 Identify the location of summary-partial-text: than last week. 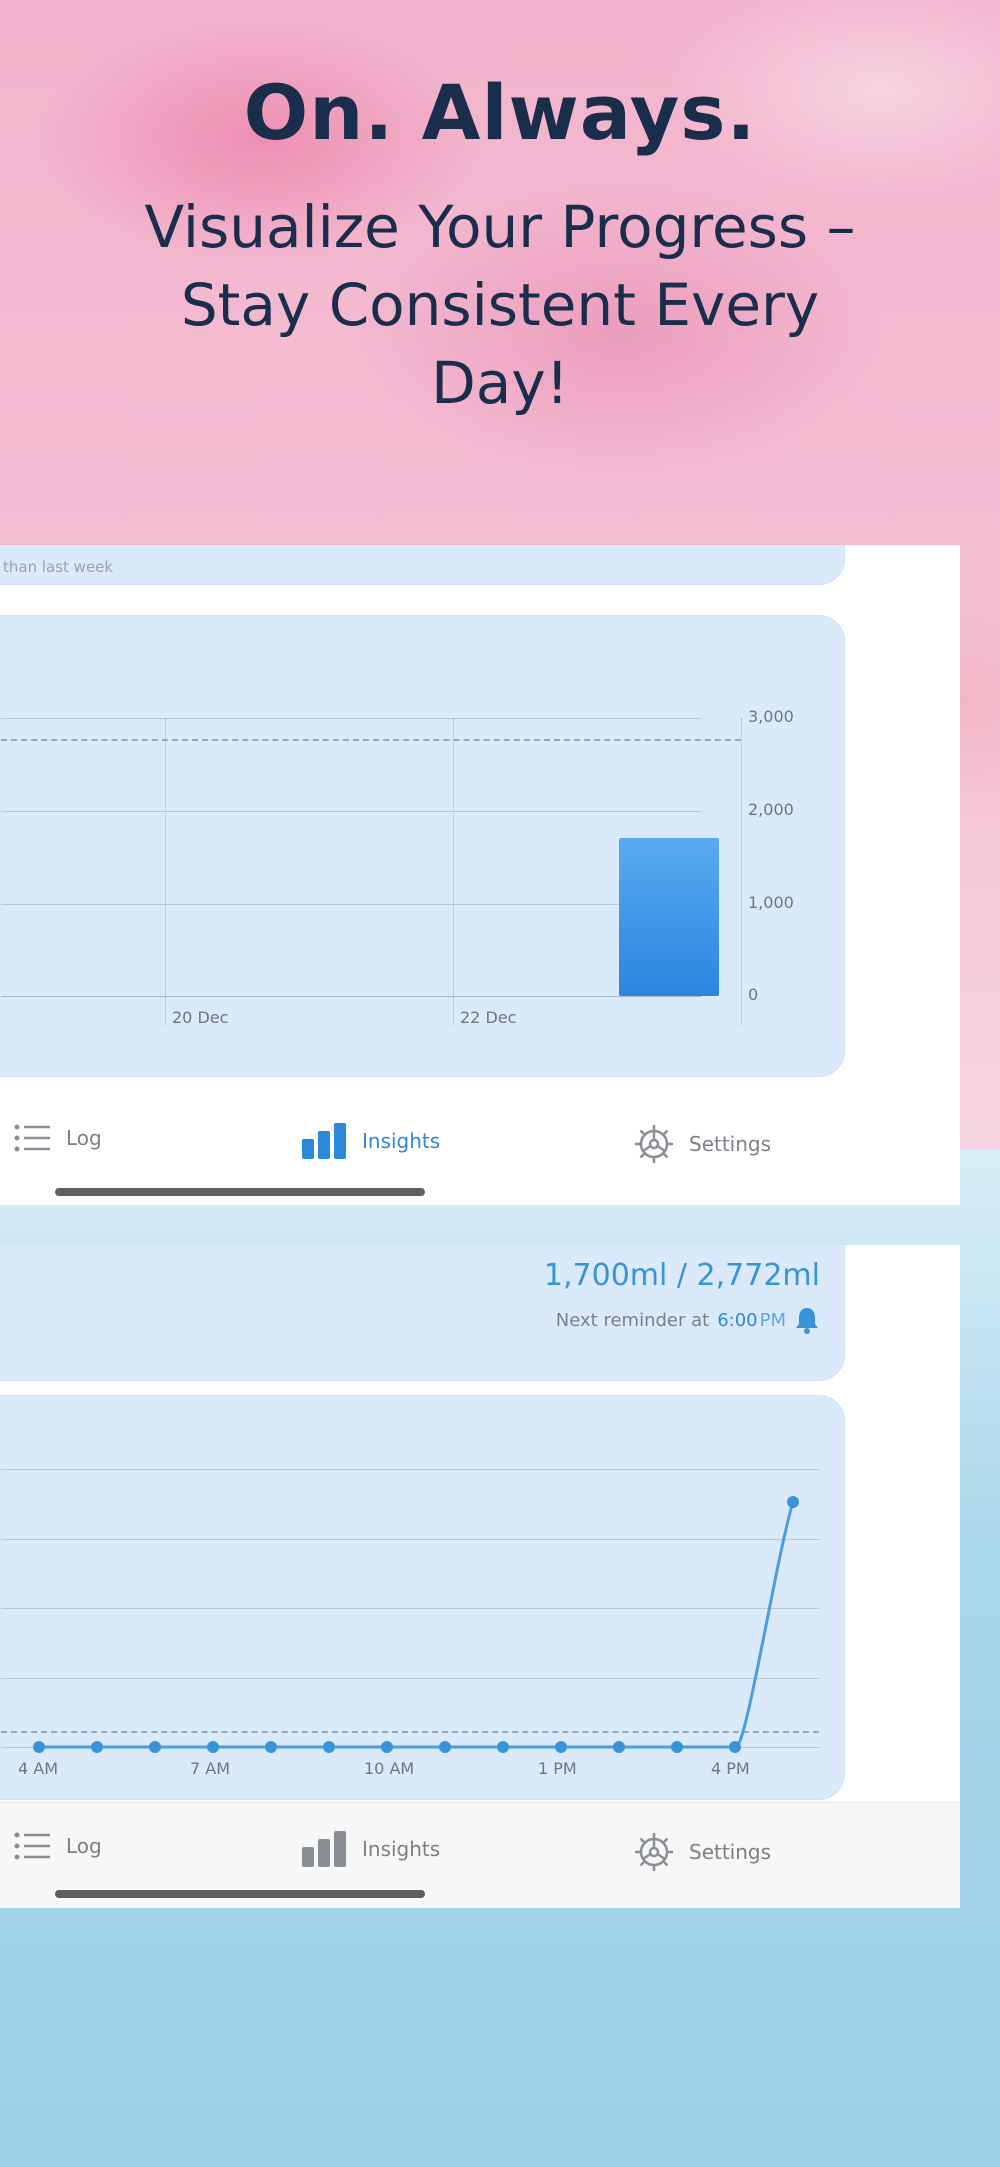
(58, 567).